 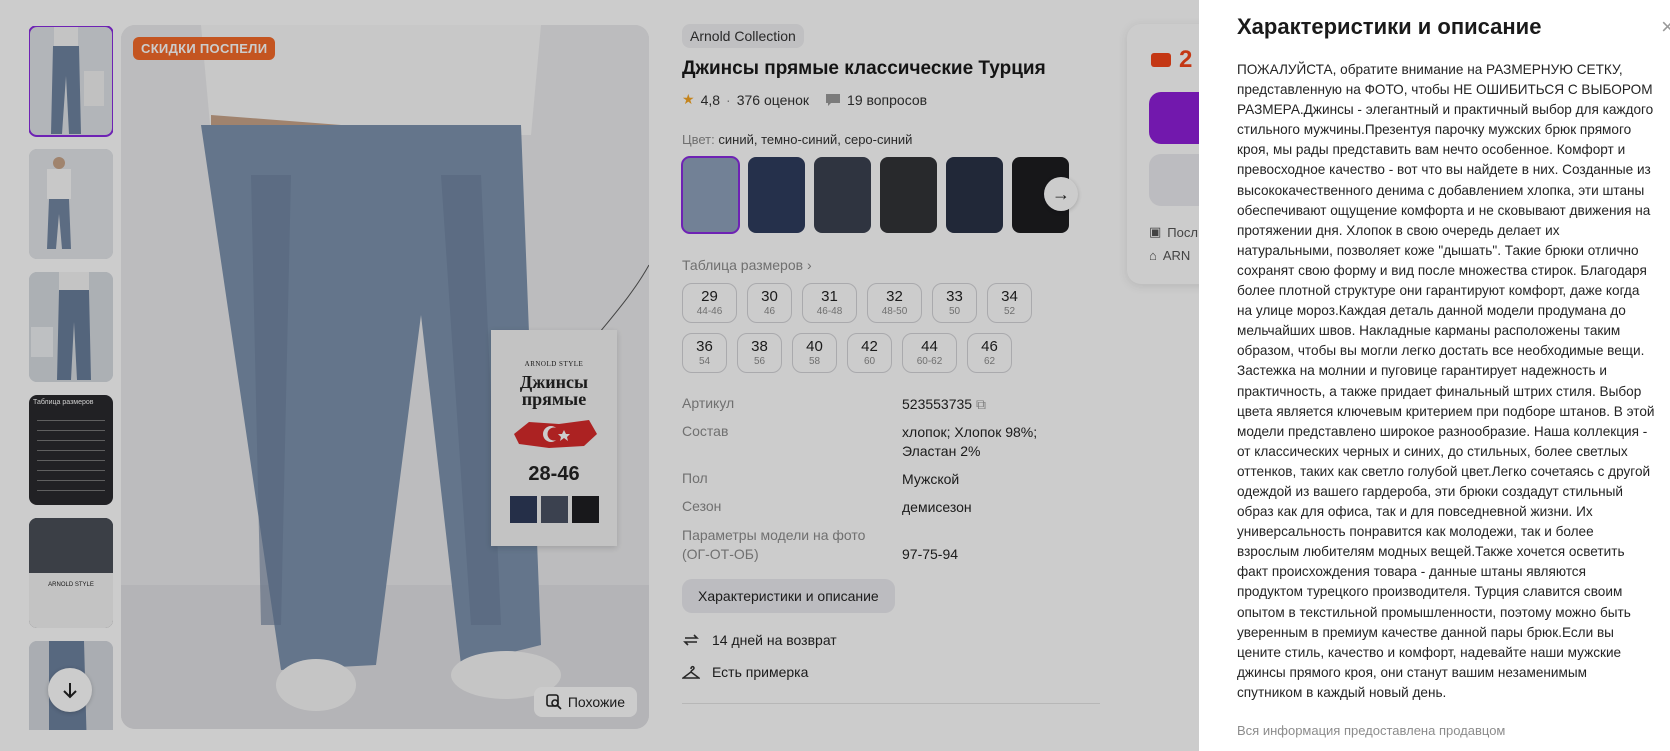 I want to click on panel-title: Характеристики и описание, so click(x=1389, y=26).